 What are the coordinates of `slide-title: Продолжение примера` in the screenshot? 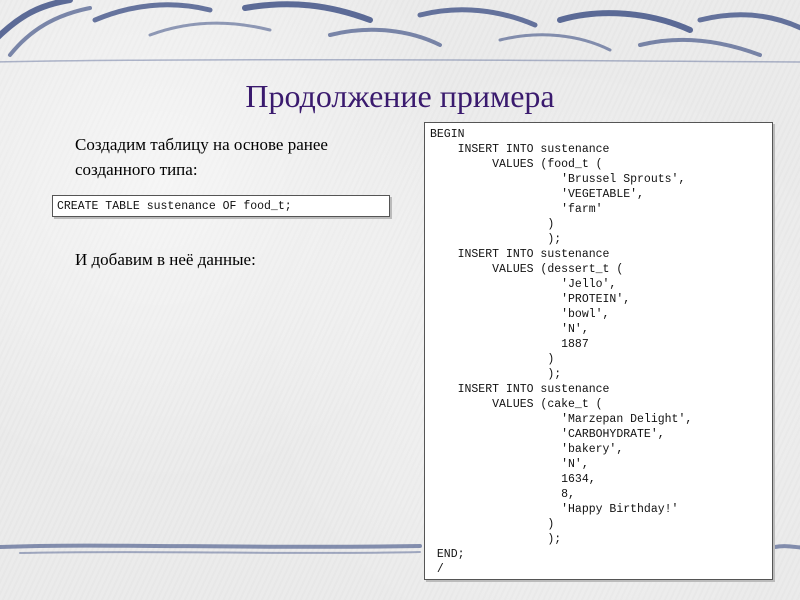 It's located at (400, 96).